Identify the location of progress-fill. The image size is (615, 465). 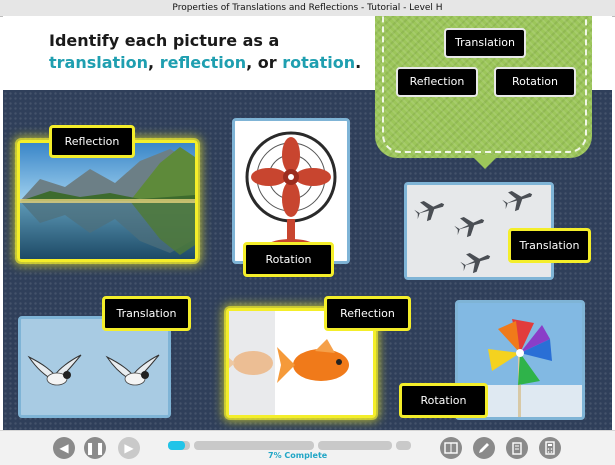
(176, 445).